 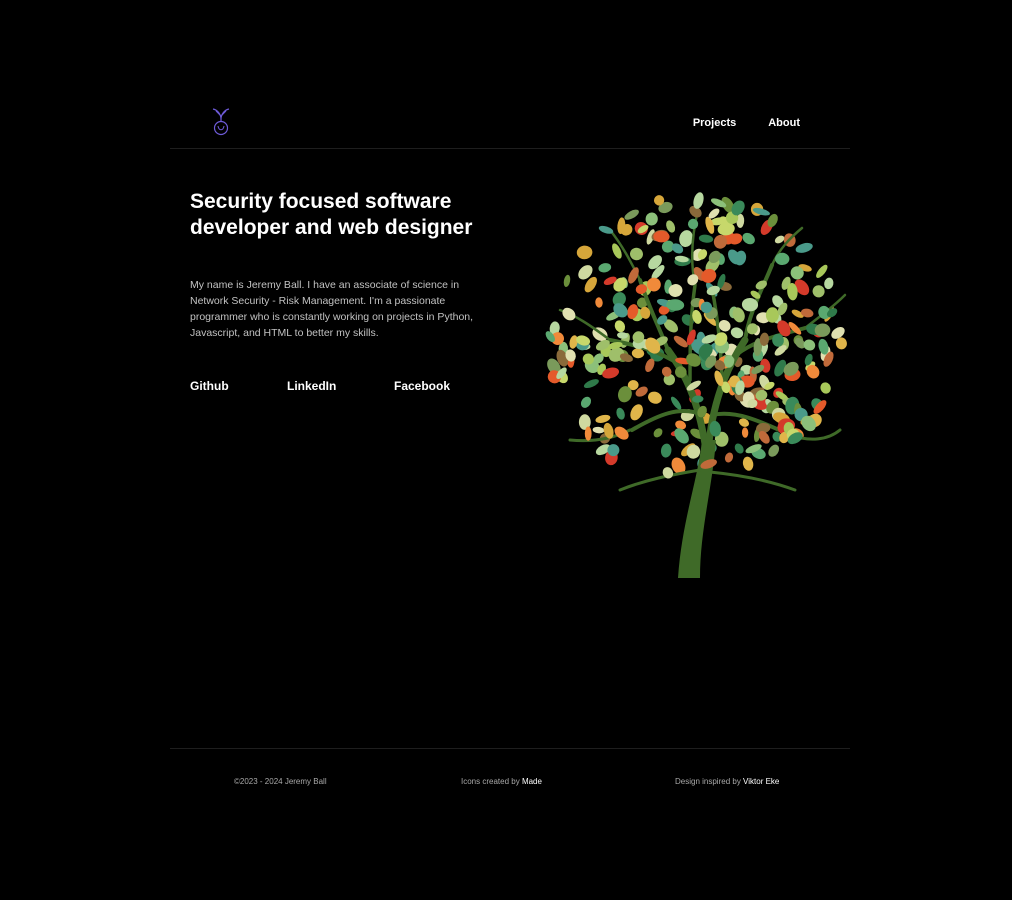 What do you see at coordinates (510, 124) in the screenshot?
I see `site-header: Projects About` at bounding box center [510, 124].